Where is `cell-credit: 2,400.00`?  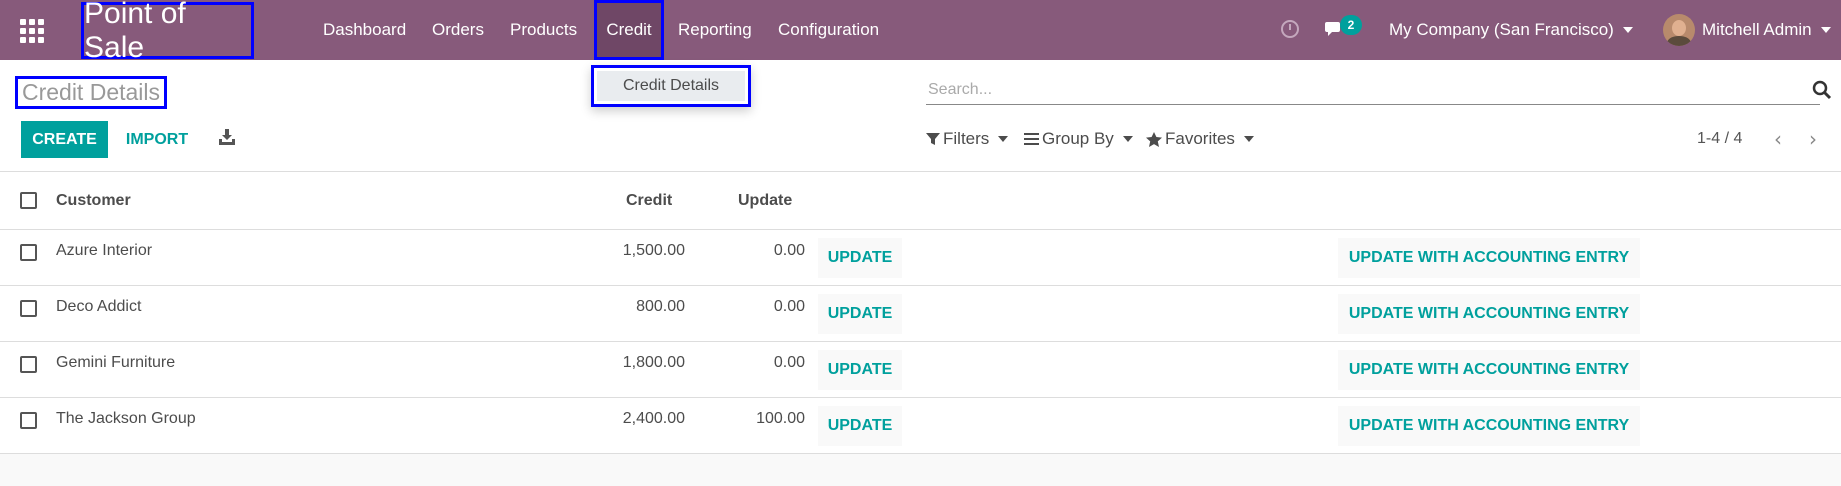 cell-credit: 2,400.00 is located at coordinates (653, 418).